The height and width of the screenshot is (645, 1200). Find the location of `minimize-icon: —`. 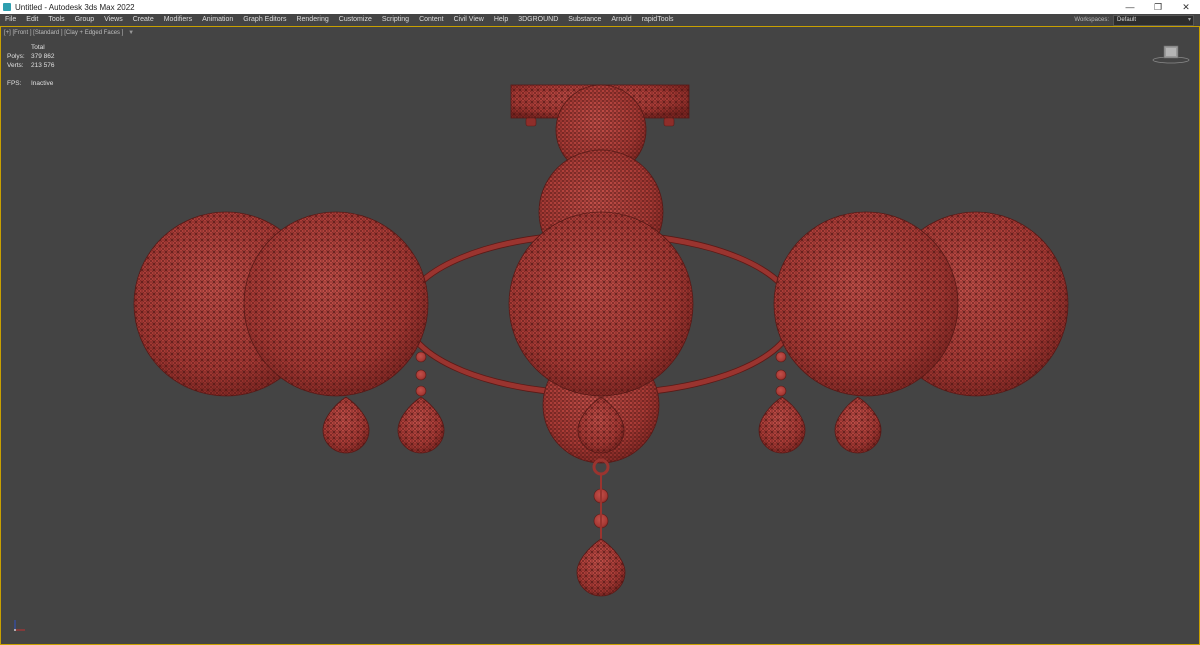

minimize-icon: — is located at coordinates (1130, 7).